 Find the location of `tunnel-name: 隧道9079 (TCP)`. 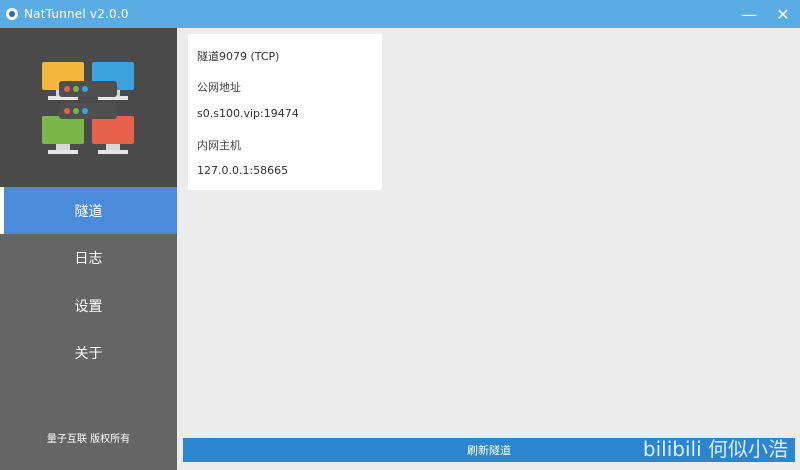

tunnel-name: 隧道9079 (TCP) is located at coordinates (238, 56).